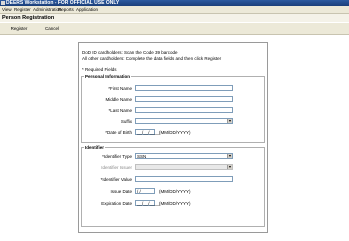 The image size is (349, 241). I want to click on issue-date-label: Issue Date, so click(121, 191).